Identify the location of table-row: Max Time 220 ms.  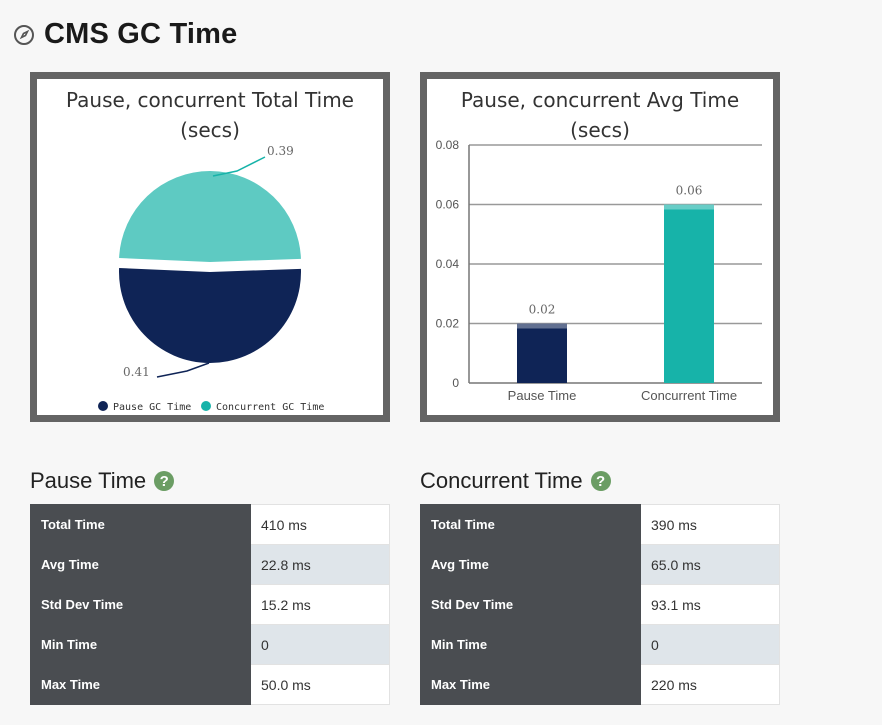
(600, 684).